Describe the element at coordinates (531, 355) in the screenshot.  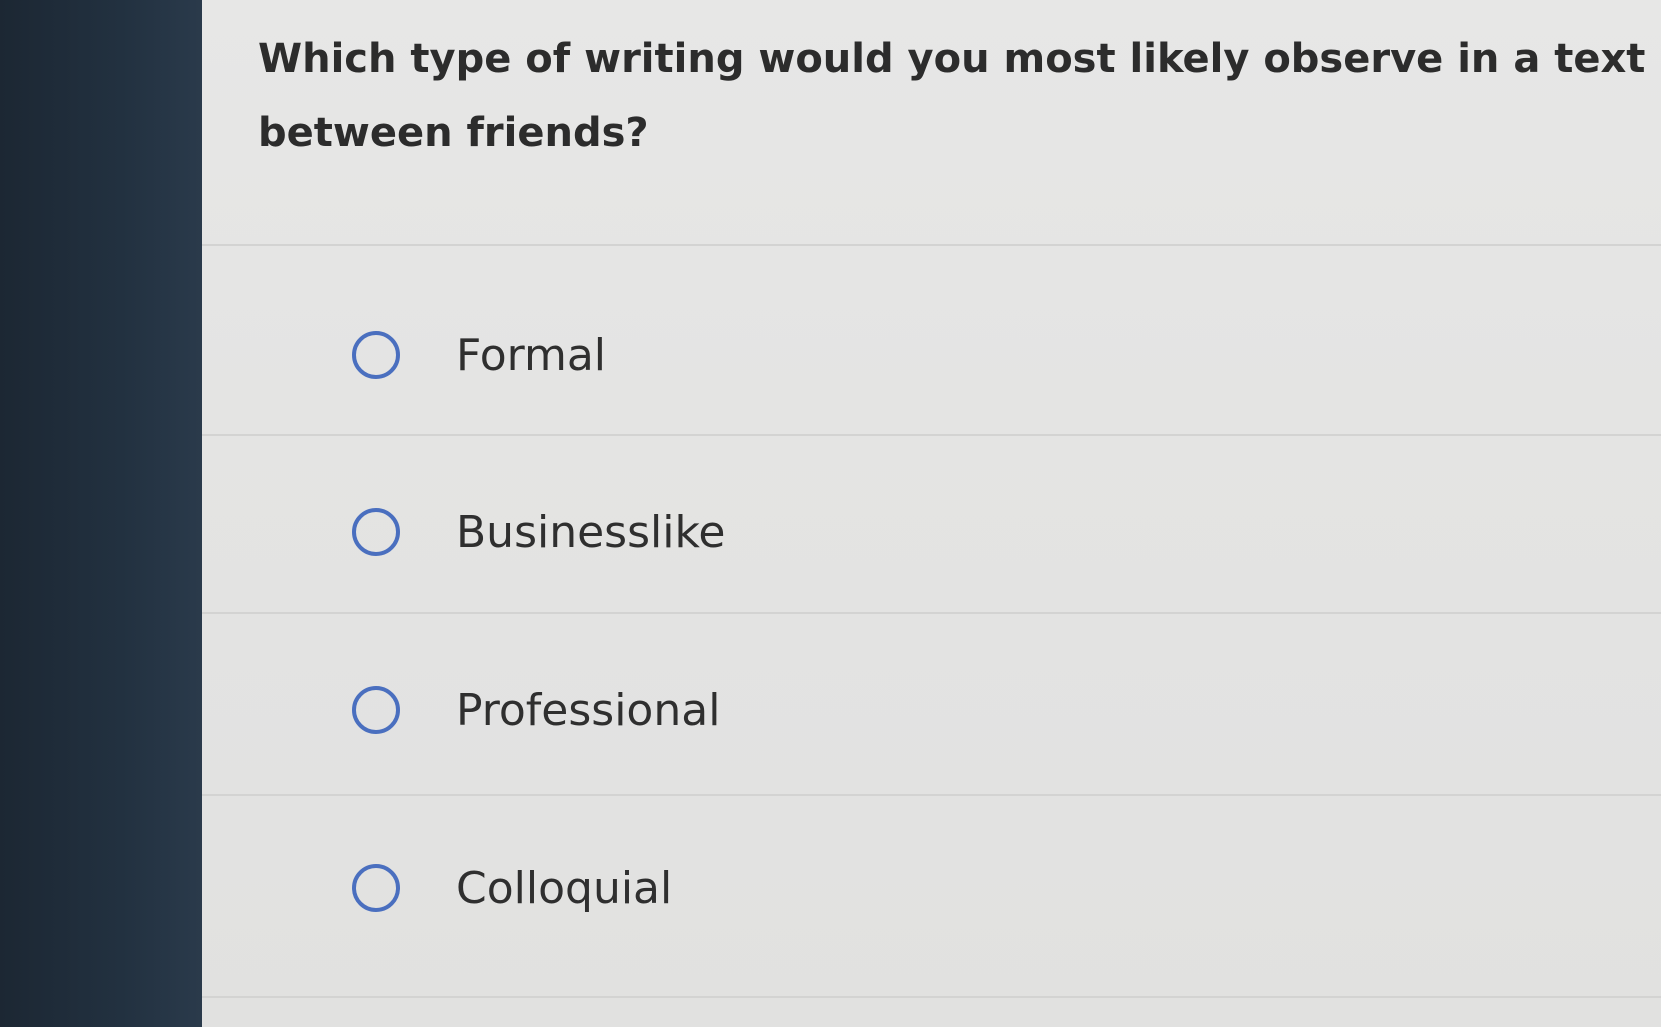
I see `answer-option-label: Formal` at that location.